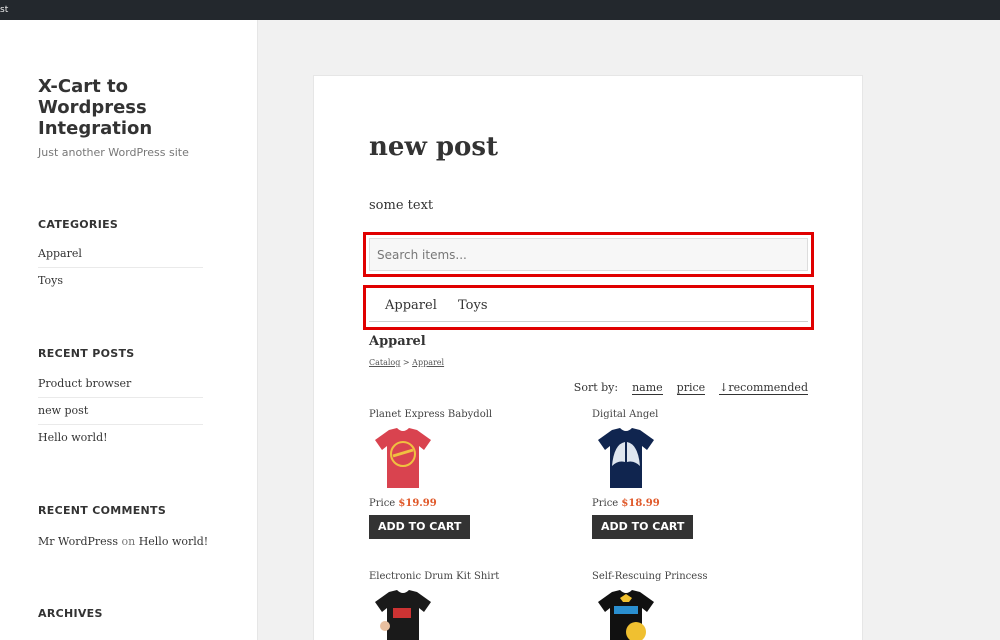  Describe the element at coordinates (692, 474) in the screenshot. I see `product-card: Digital Angel Price $18.99 ADD TO CART` at that location.